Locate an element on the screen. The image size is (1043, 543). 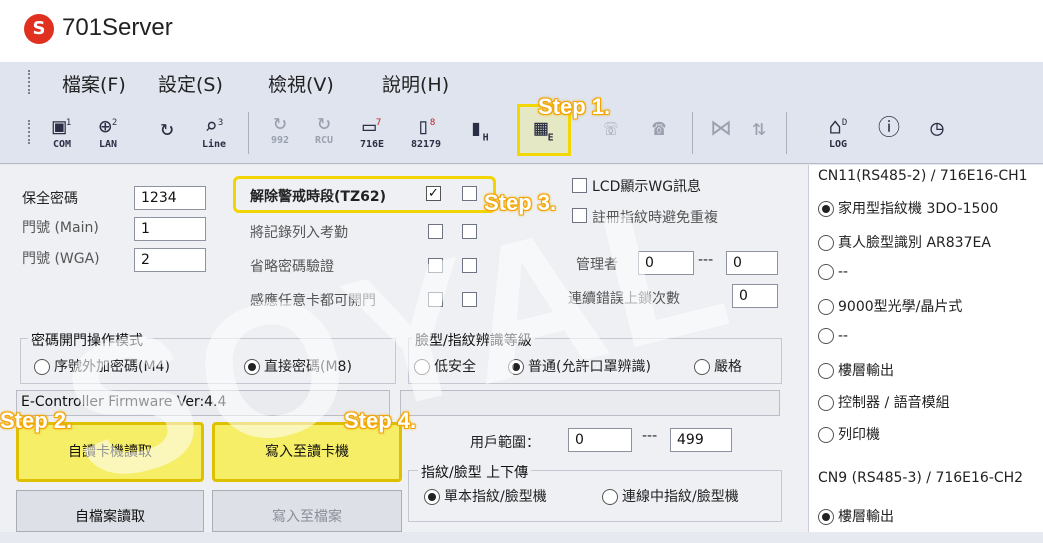
log-button: ⌂D LOG is located at coordinates (838, 134).